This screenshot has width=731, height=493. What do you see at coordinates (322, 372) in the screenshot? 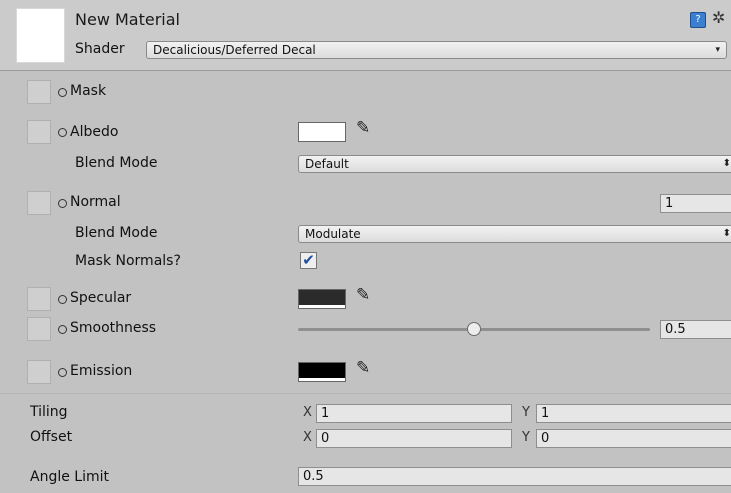
I see `emission-color-swatch` at bounding box center [322, 372].